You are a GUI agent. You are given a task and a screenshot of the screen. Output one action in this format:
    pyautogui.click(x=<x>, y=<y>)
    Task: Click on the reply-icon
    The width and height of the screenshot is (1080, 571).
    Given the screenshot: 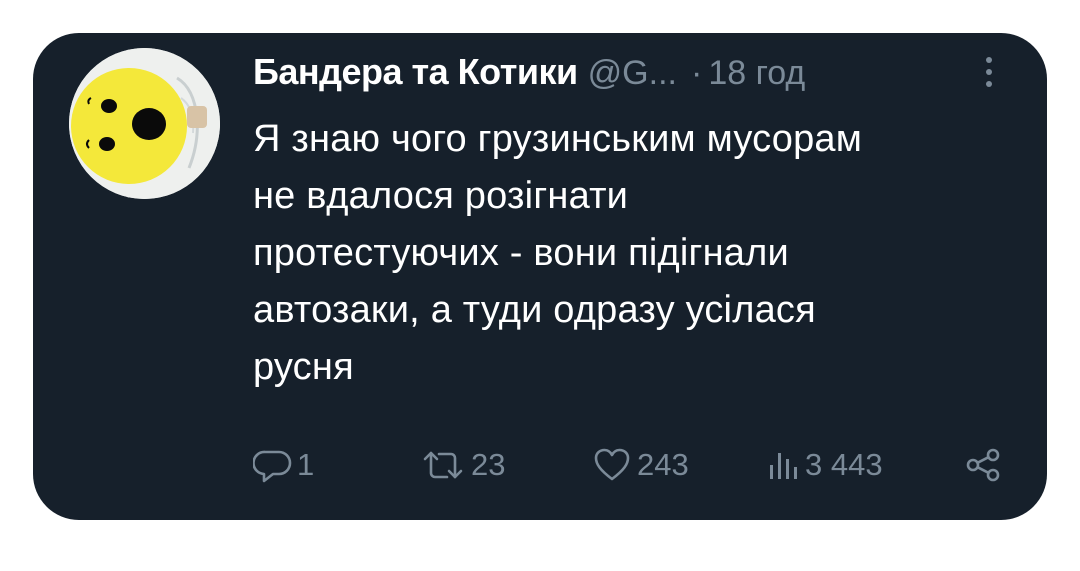 What is the action you would take?
    pyautogui.click(x=273, y=465)
    